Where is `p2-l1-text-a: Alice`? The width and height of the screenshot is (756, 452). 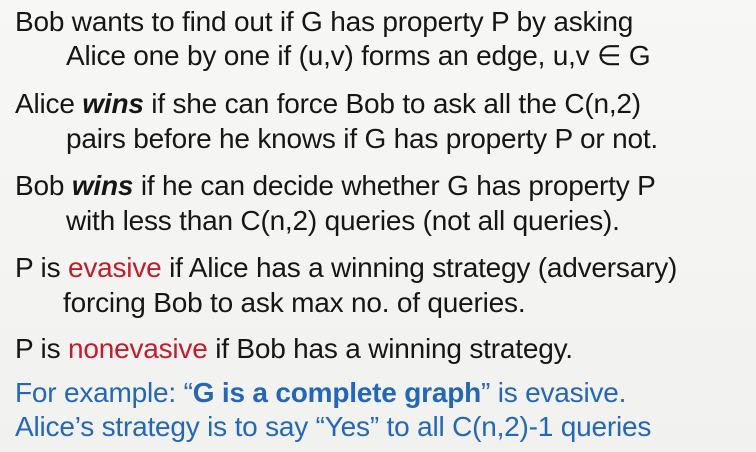 p2-l1-text-a: Alice is located at coordinates (49, 103).